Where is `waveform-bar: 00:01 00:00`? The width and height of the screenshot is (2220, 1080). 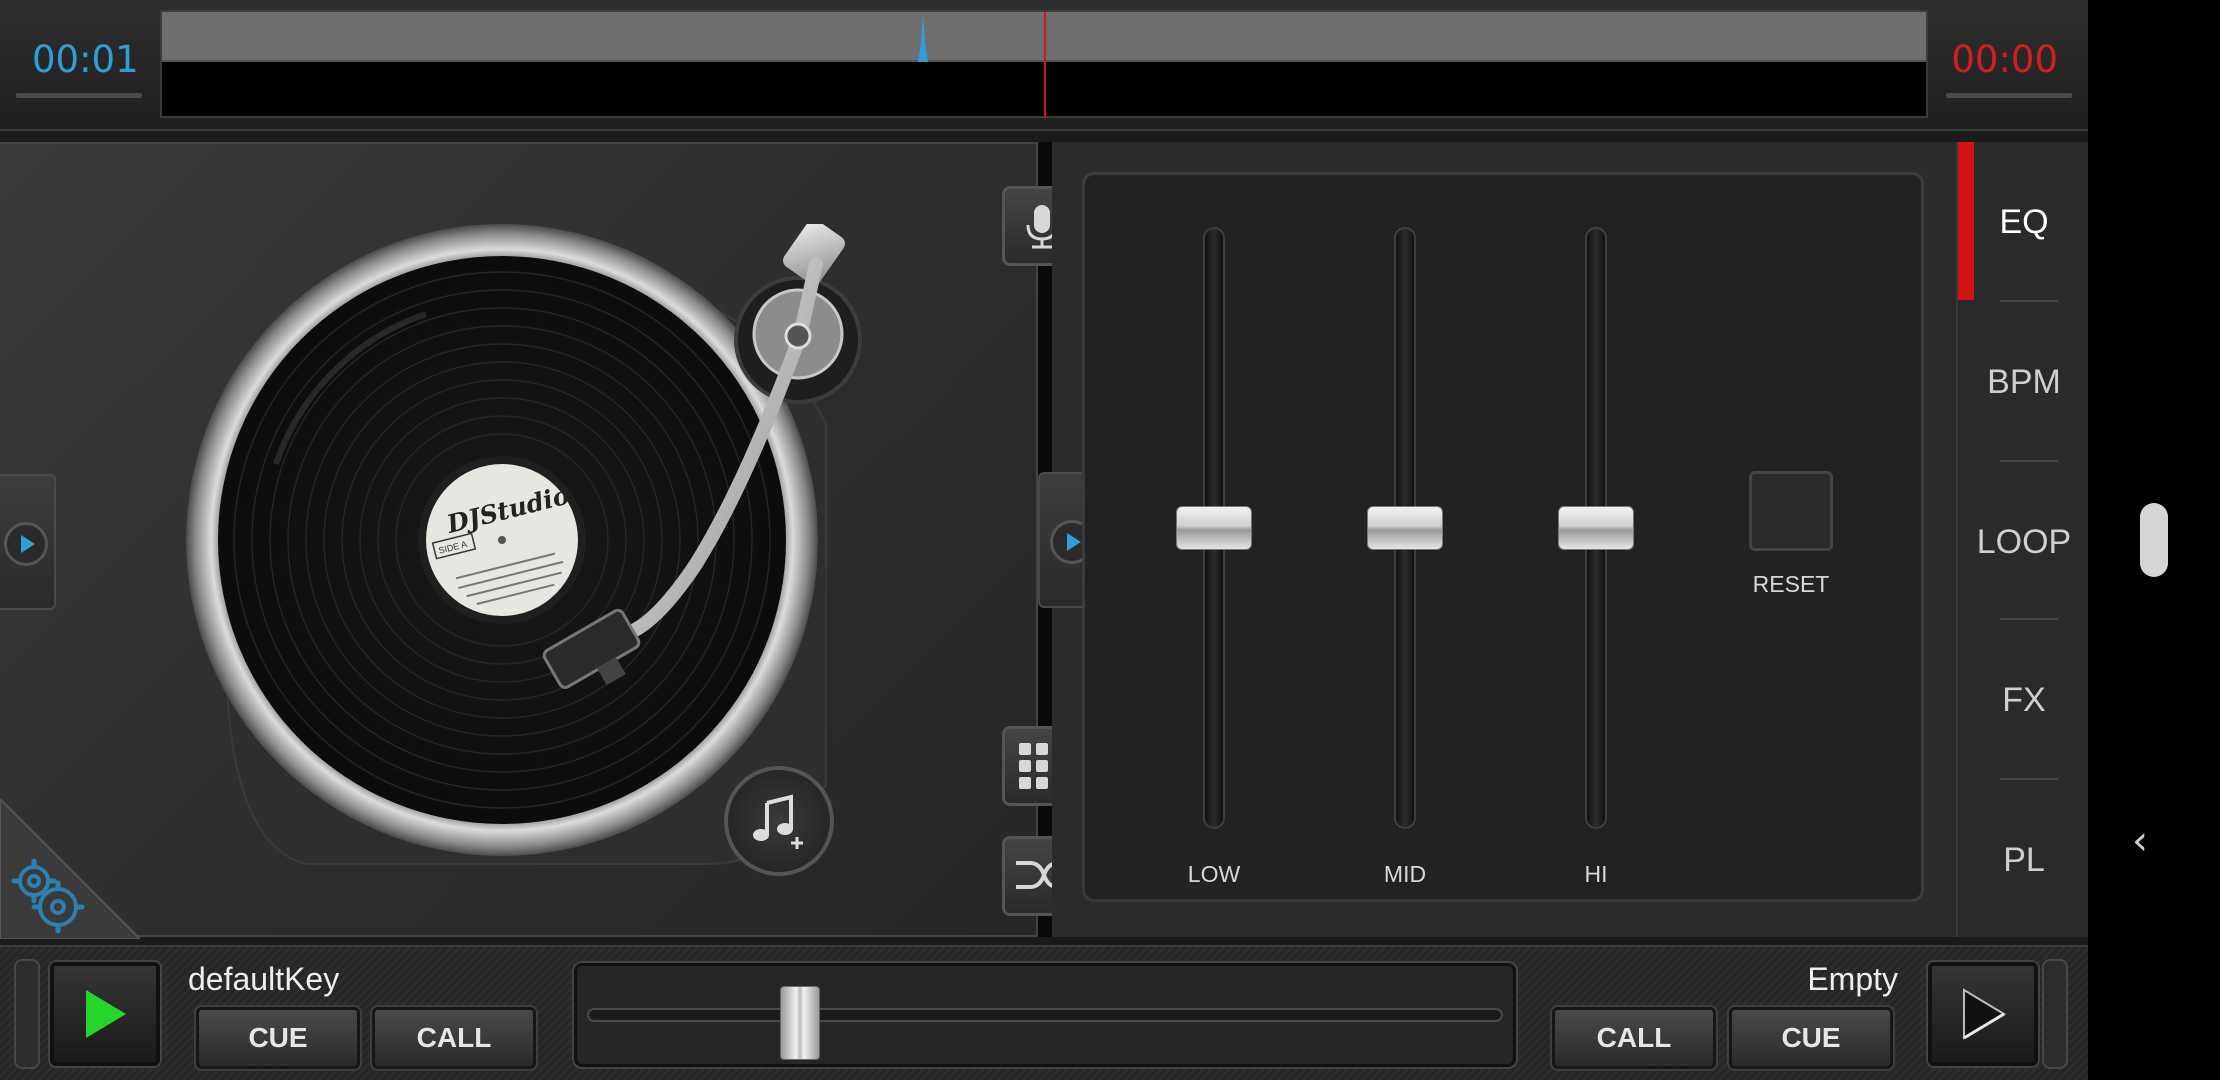
waveform-bar: 00:01 00:00 is located at coordinates (1044, 65).